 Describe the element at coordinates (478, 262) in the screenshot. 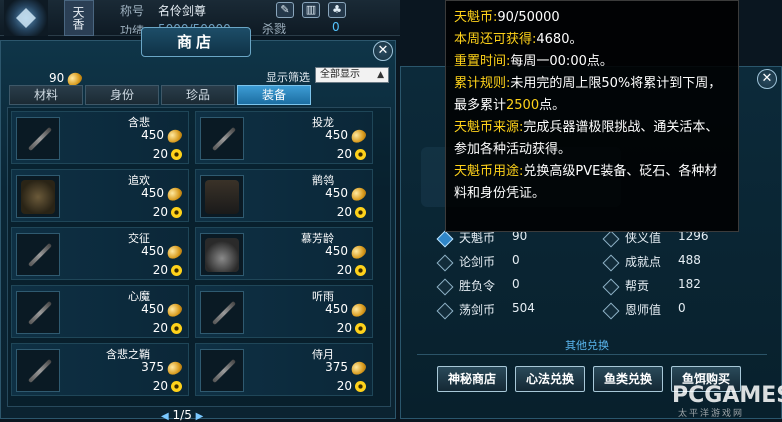

I see `stat-lunjian: 论剑币 0` at that location.